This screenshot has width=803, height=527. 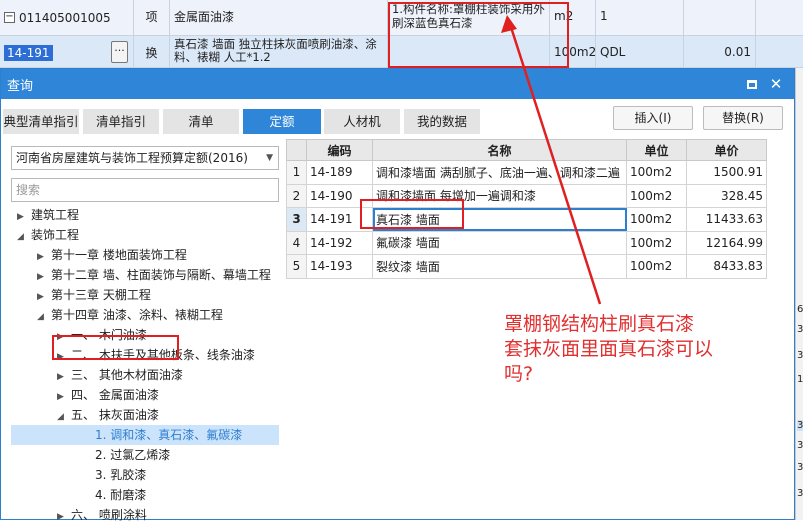 What do you see at coordinates (41, 121) in the screenshot?
I see `tab-typical-bill-guide: 典型清单指引` at bounding box center [41, 121].